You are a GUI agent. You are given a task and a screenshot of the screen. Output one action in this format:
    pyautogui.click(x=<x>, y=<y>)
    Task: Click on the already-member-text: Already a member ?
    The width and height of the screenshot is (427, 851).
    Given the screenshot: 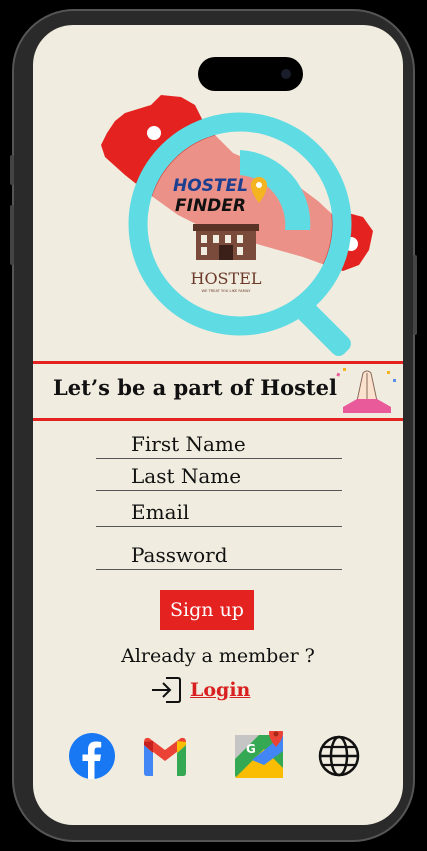 What is the action you would take?
    pyautogui.click(x=218, y=656)
    